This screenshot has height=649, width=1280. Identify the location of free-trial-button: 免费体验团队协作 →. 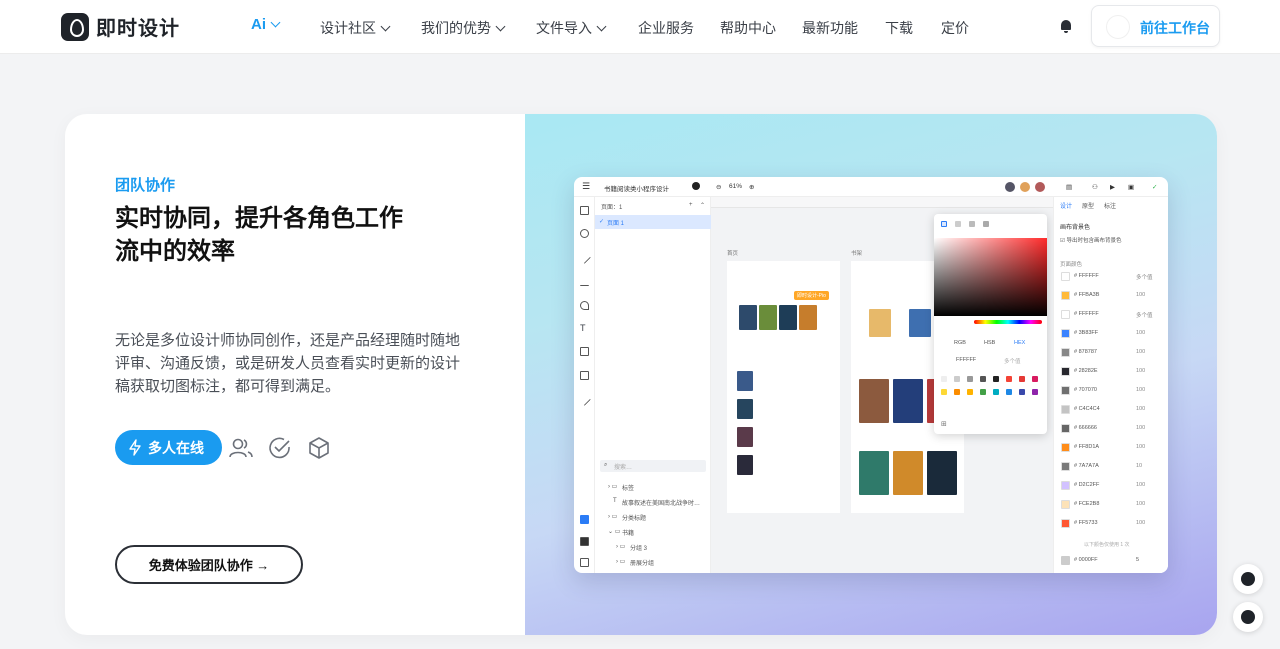
(209, 564).